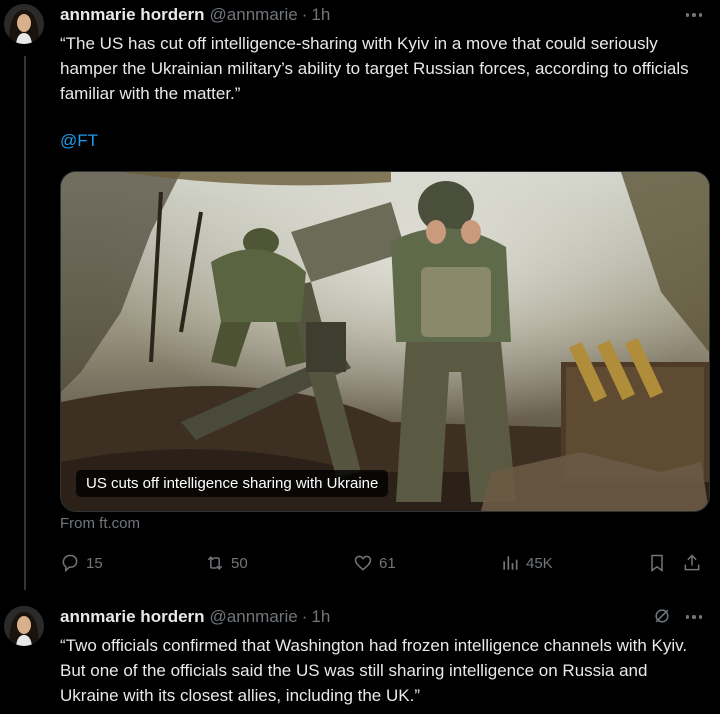 Image resolution: width=720 pixels, height=714 pixels. I want to click on share-icon, so click(692, 562).